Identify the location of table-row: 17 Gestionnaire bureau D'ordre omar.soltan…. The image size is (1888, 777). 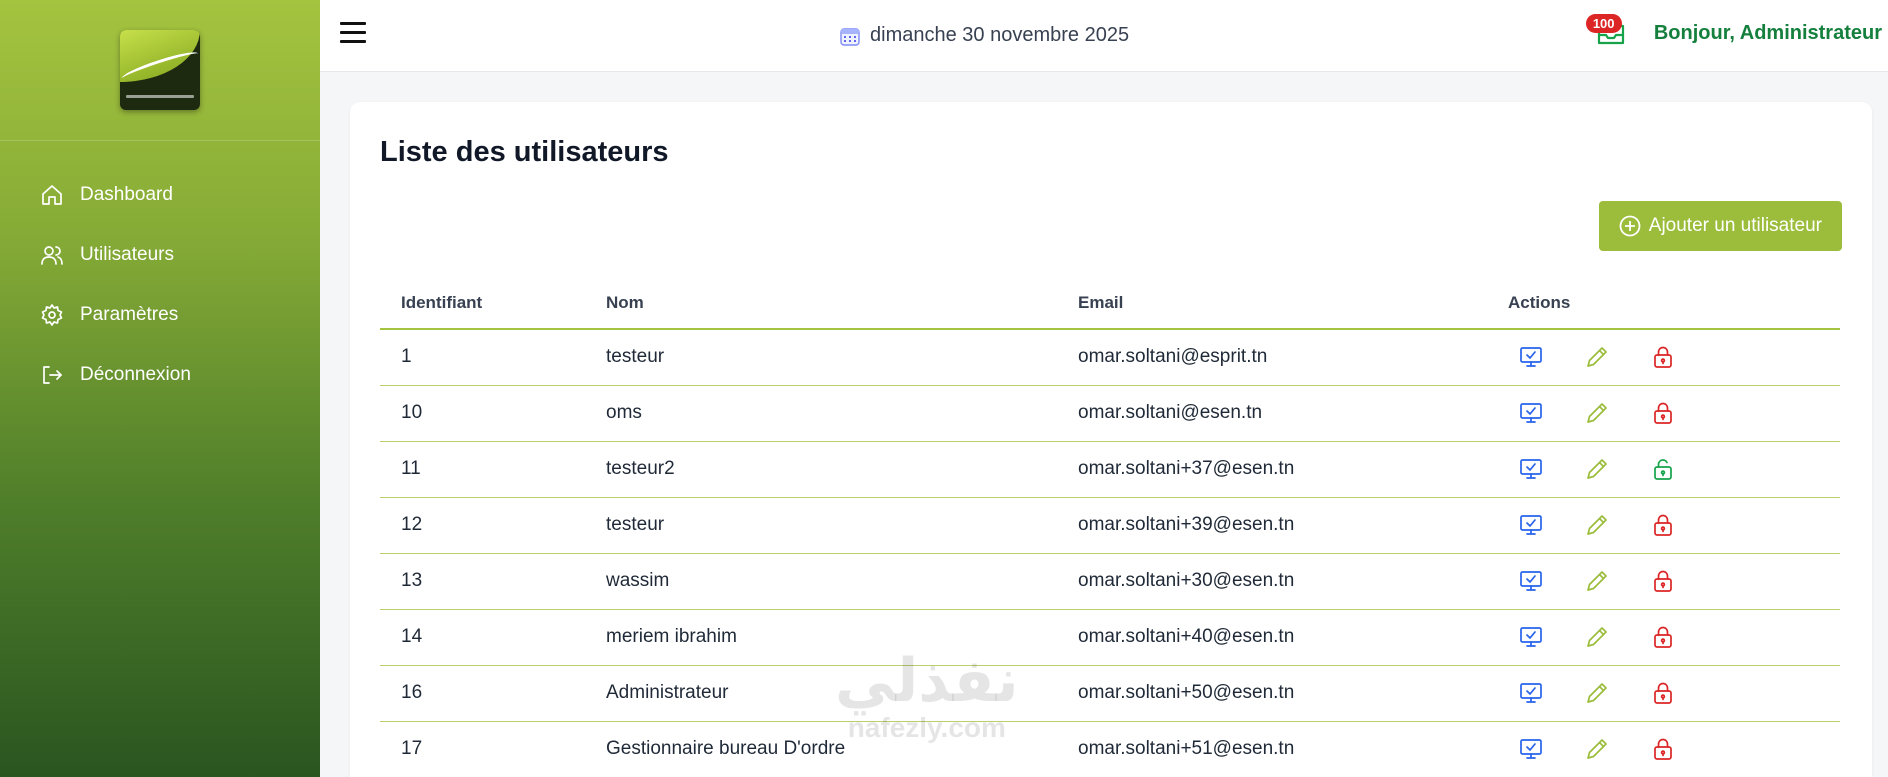
(1110, 749).